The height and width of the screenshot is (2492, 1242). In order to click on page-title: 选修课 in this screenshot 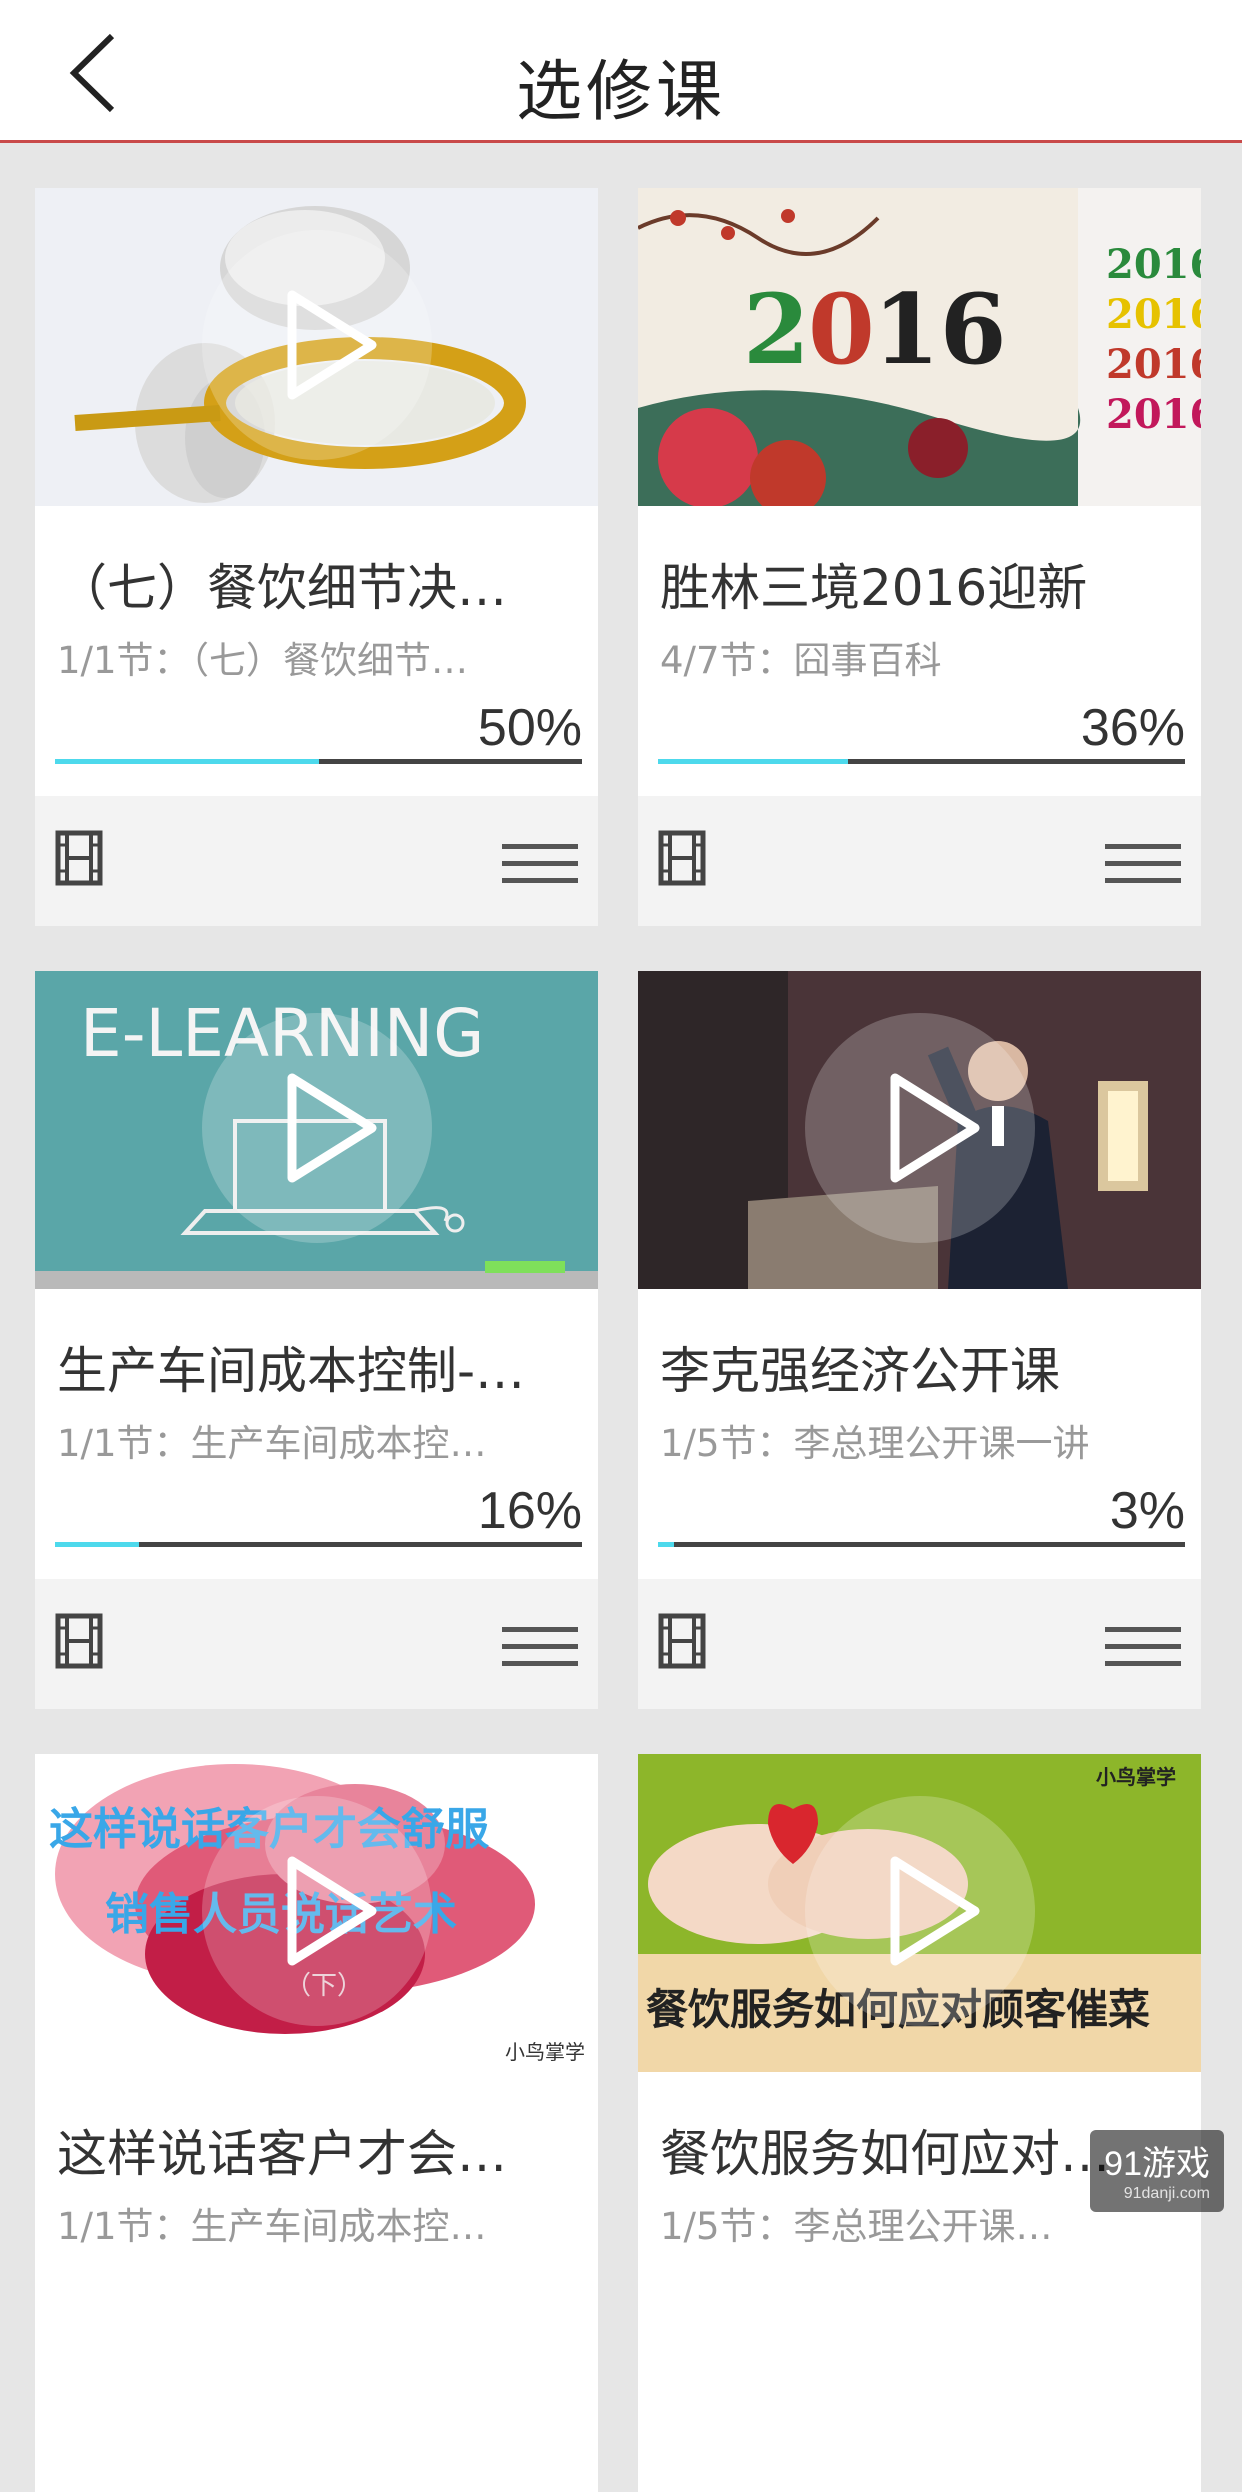, I will do `click(621, 91)`.